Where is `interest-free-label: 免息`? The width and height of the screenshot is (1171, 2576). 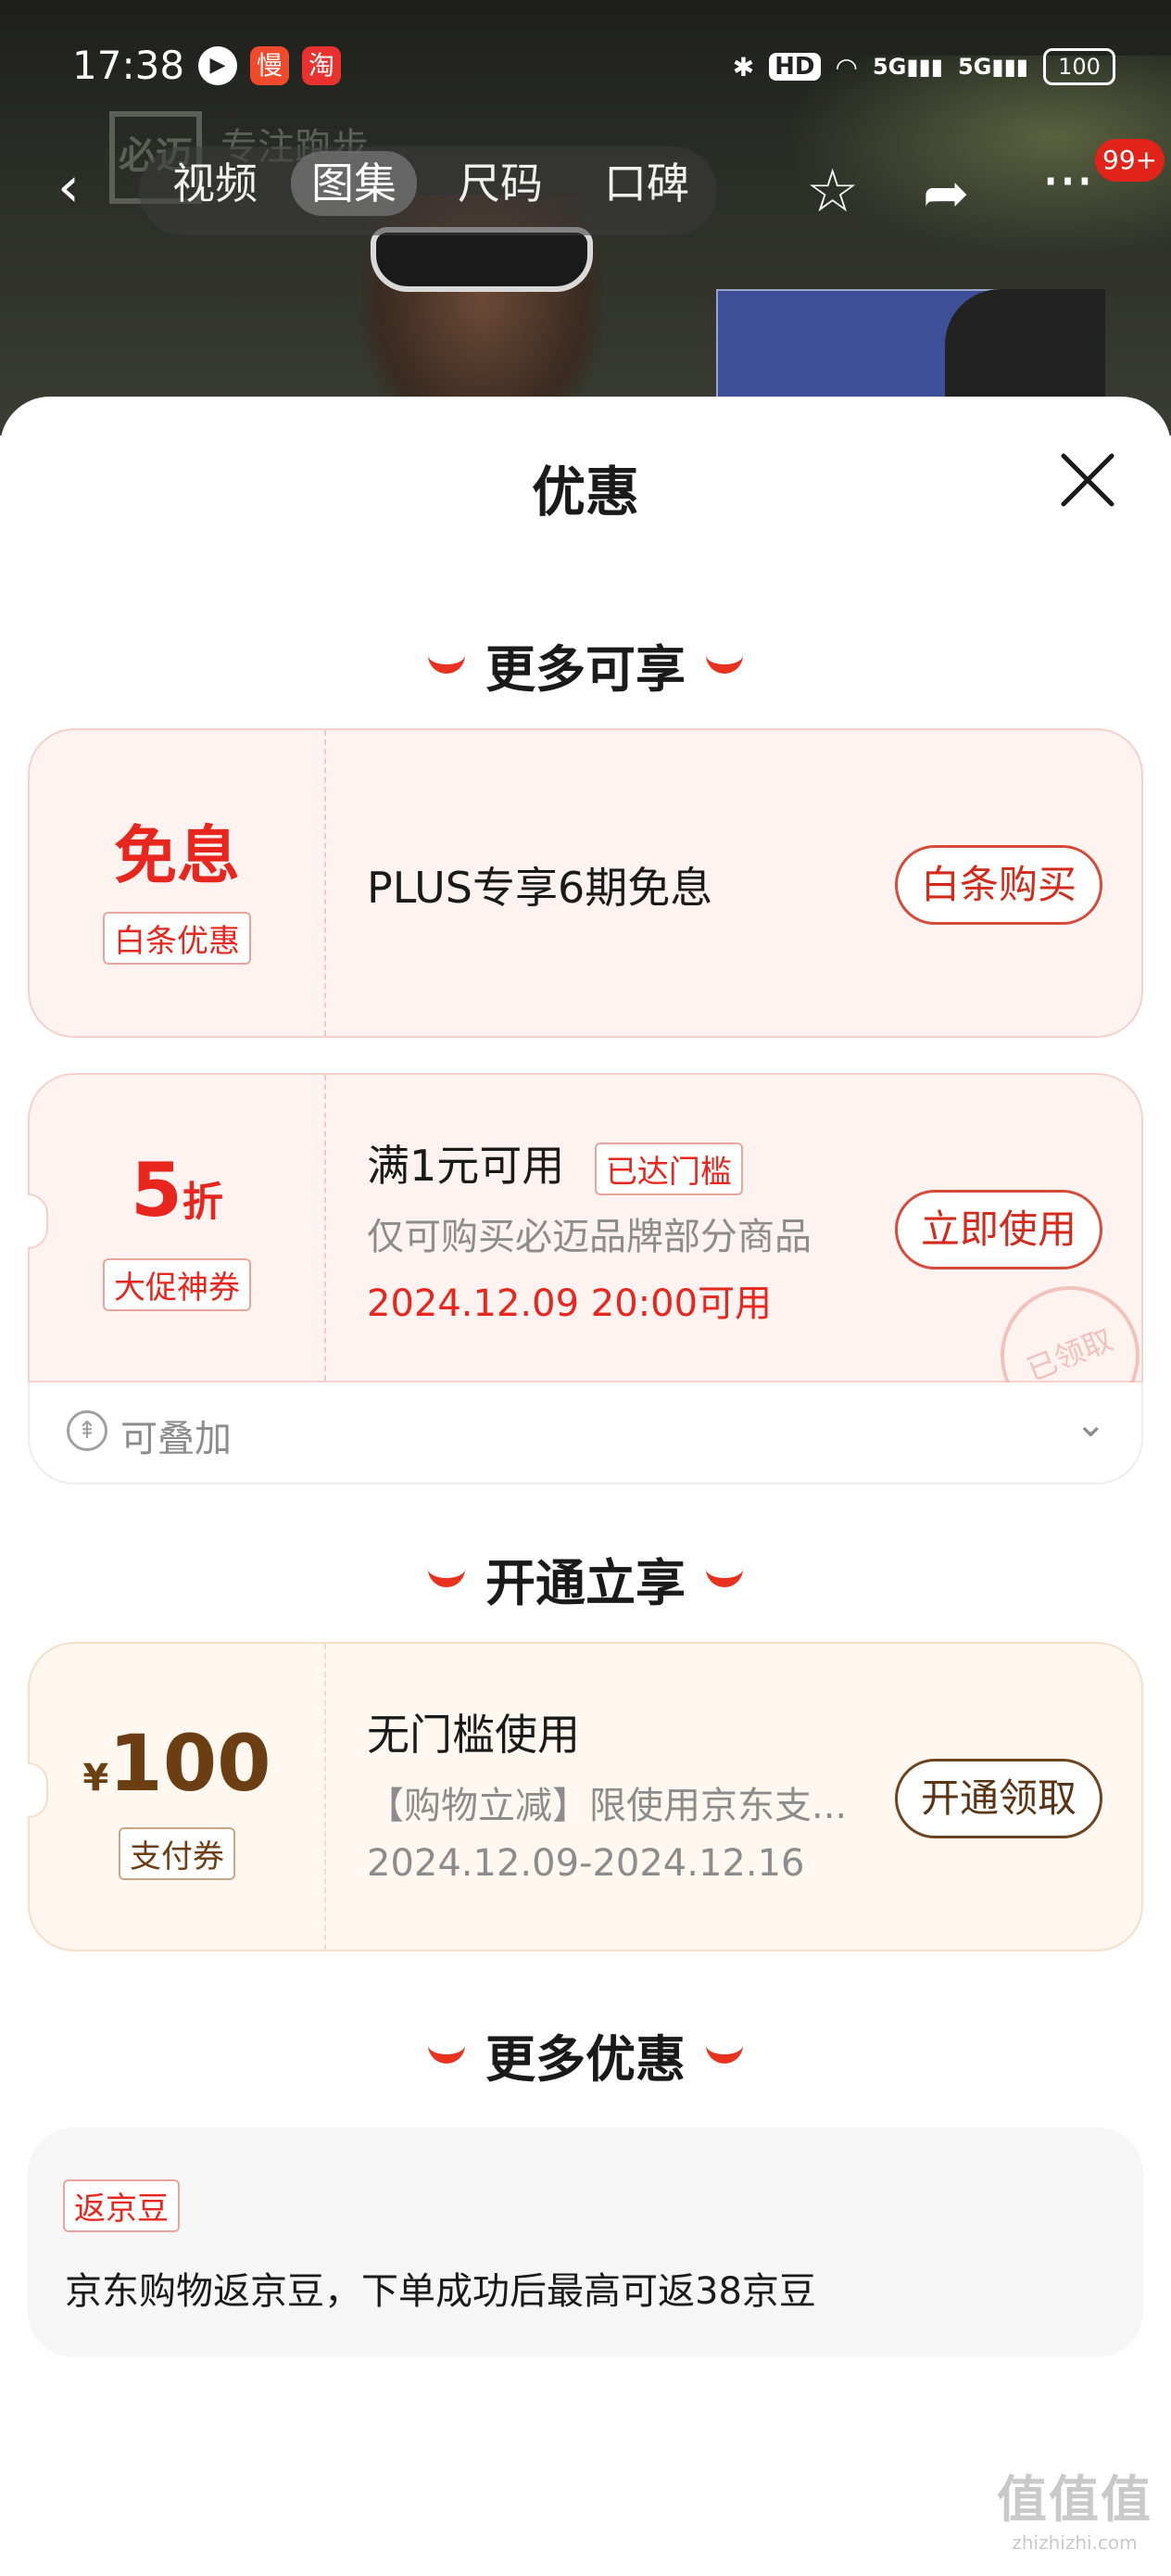 interest-free-label: 免息 is located at coordinates (176, 857).